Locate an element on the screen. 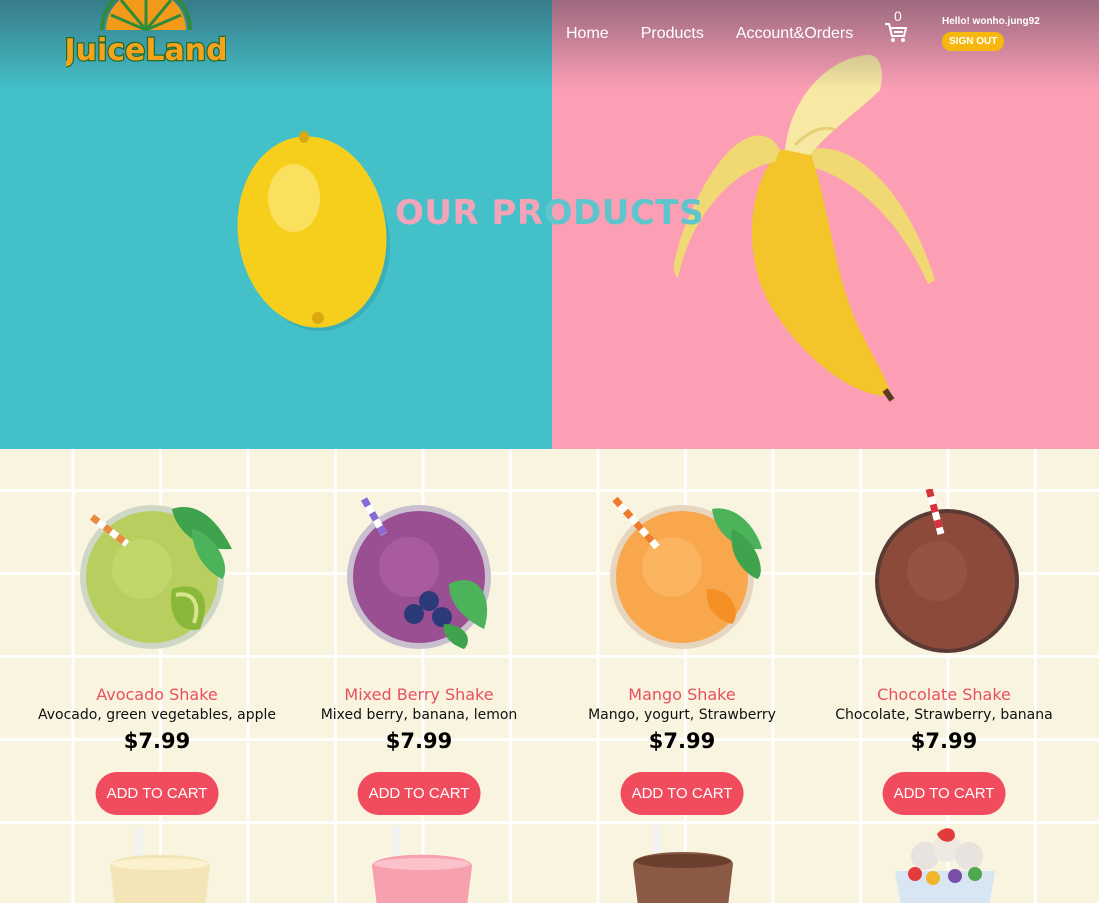 The width and height of the screenshot is (1099, 903). nav-home: Home is located at coordinates (587, 34).